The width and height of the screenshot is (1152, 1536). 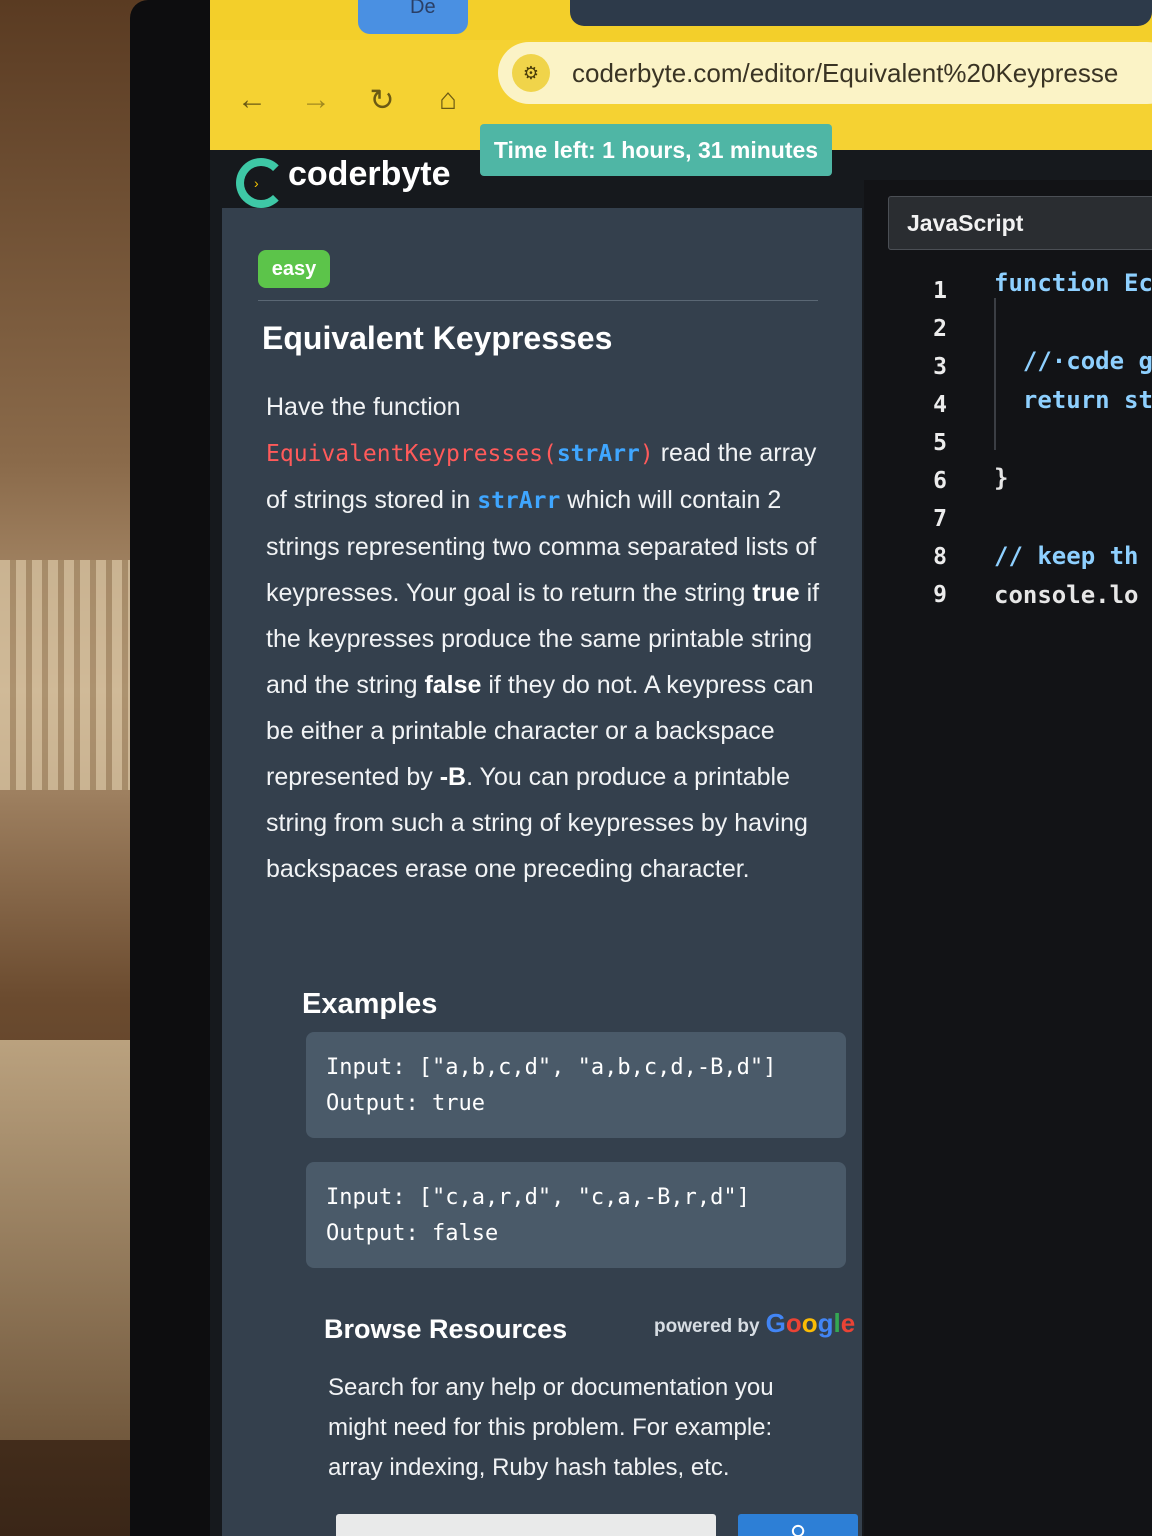 I want to click on code-line: function Ec, so click(x=1073, y=283).